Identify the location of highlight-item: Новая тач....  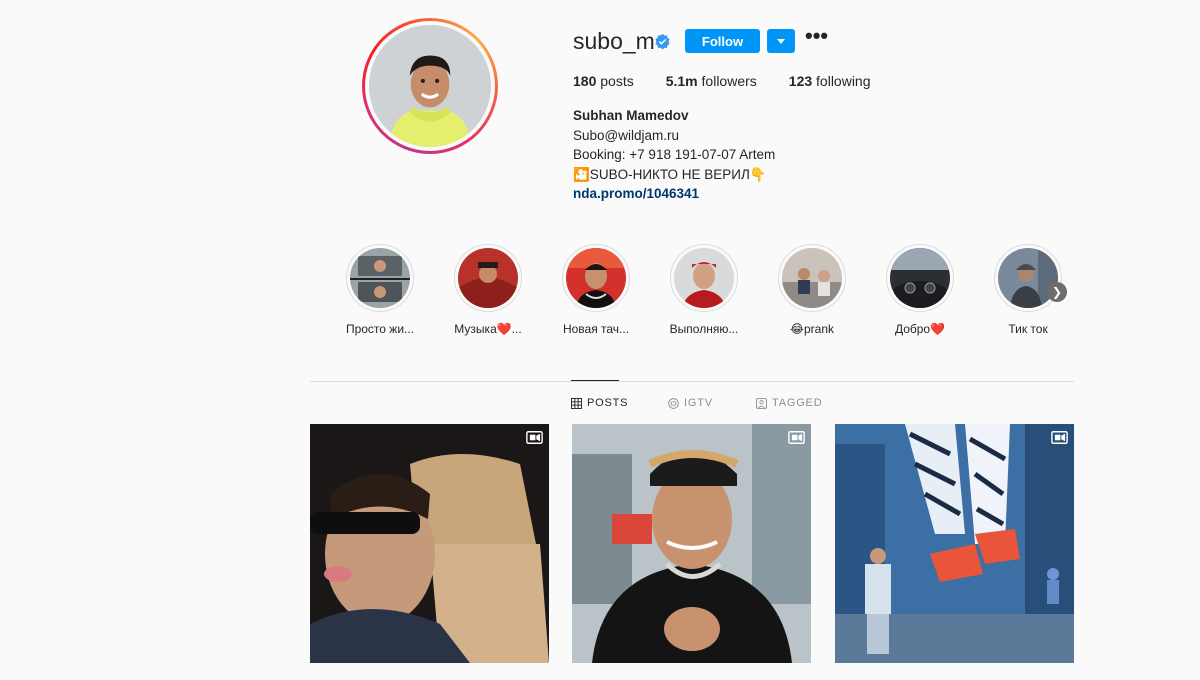
(596, 290).